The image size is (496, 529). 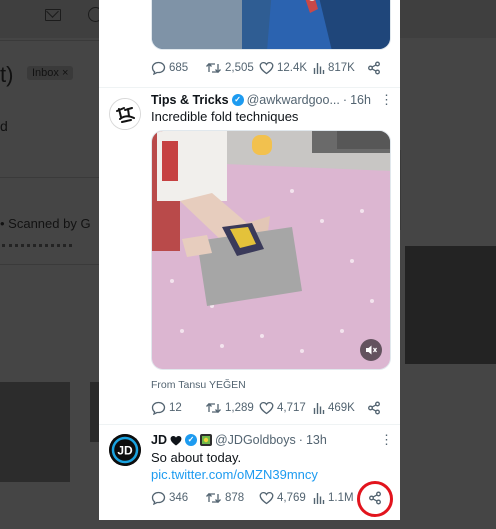 I want to click on background-email-panel, so click(x=52, y=109).